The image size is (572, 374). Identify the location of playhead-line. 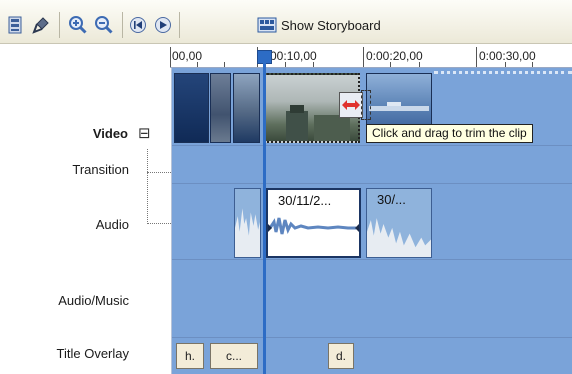
(264, 213).